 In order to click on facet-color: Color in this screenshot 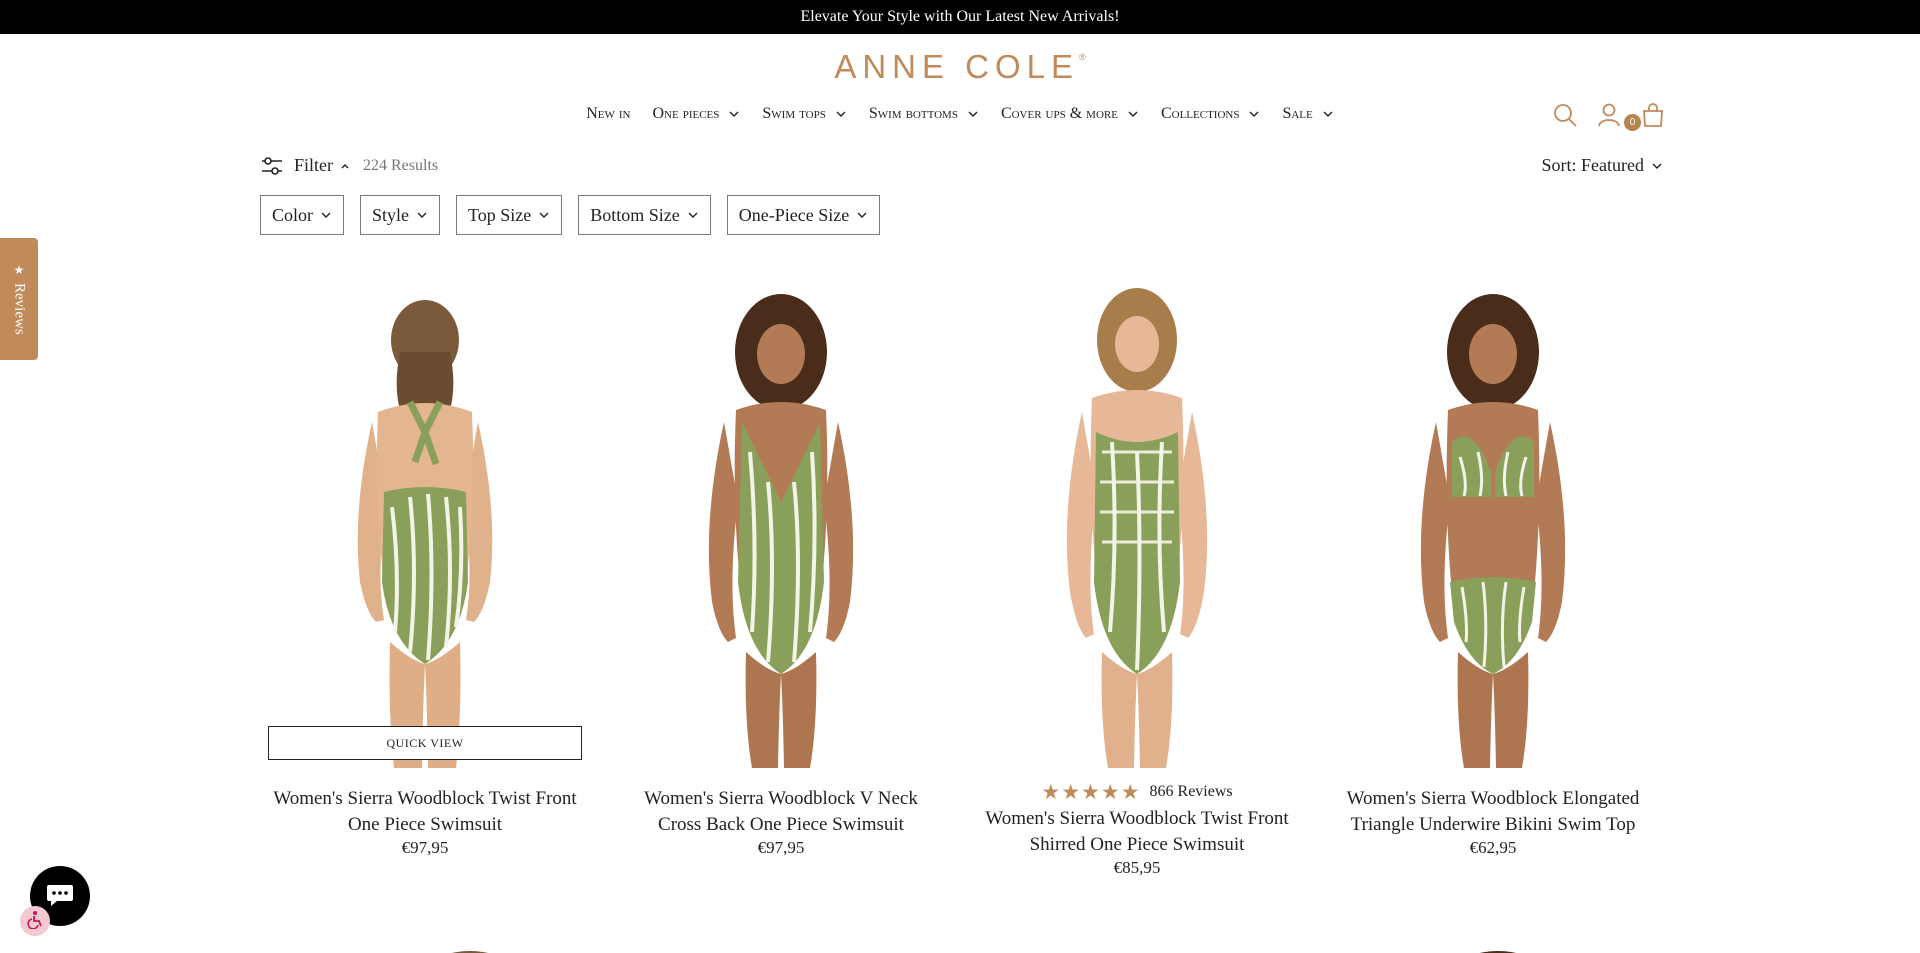, I will do `click(302, 215)`.